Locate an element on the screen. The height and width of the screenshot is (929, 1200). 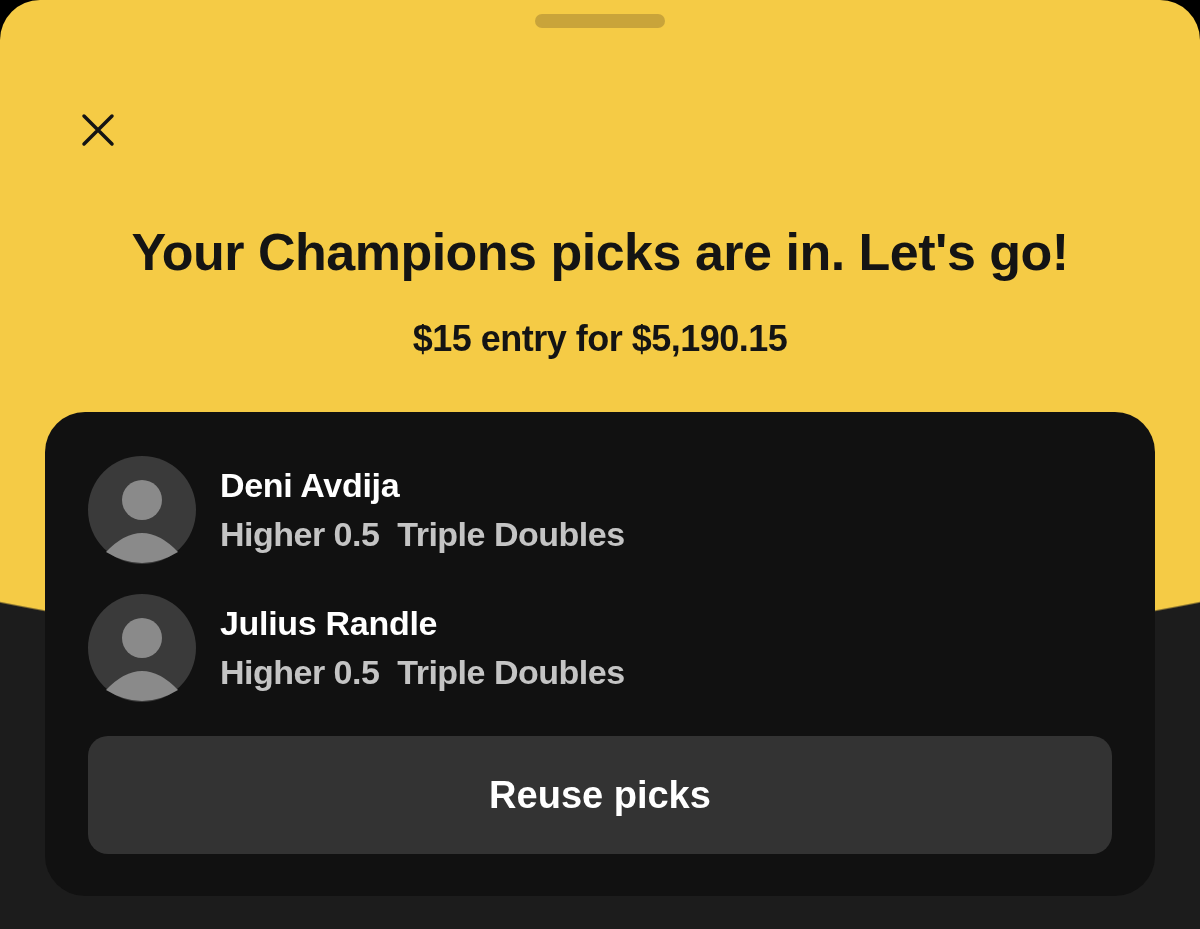
drag-handle is located at coordinates (600, 21).